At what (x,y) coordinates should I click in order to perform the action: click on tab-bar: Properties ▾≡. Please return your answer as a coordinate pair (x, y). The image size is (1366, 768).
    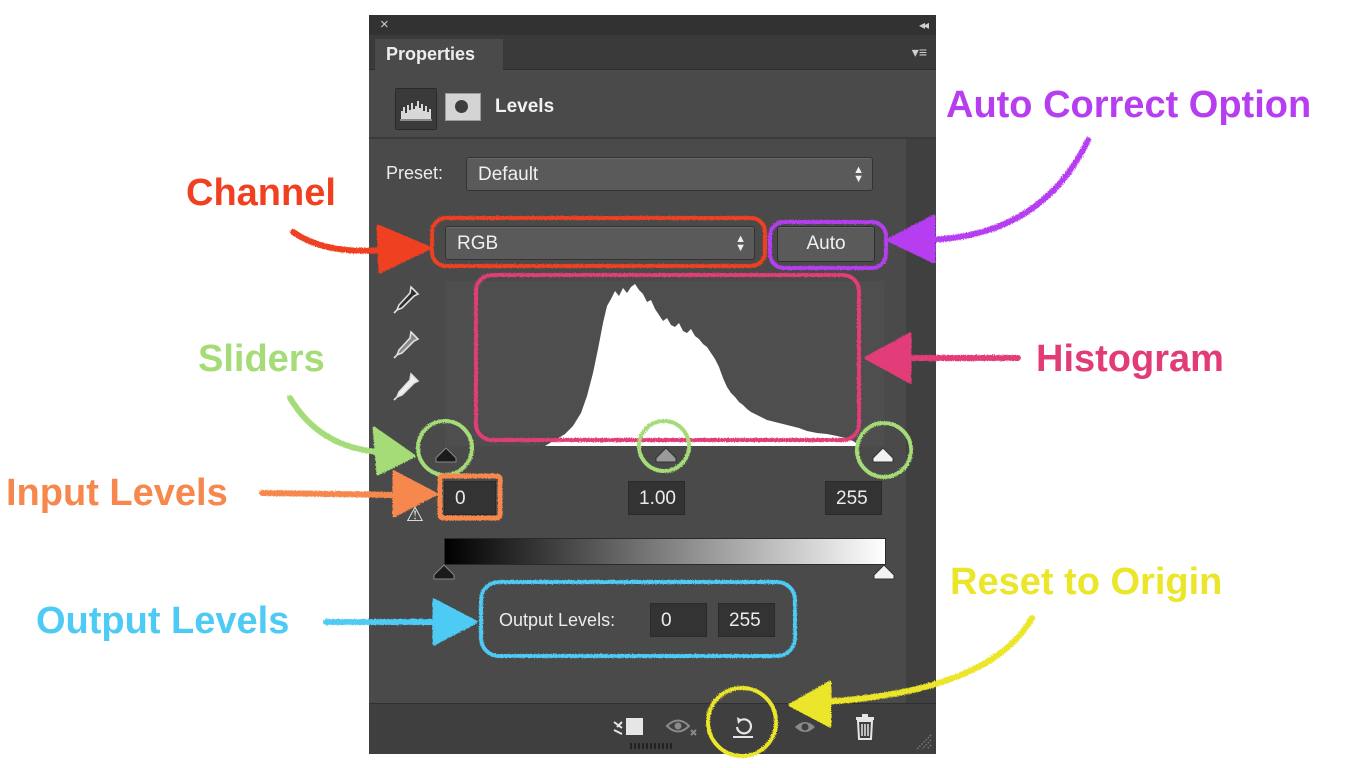
    Looking at the image, I should click on (652, 52).